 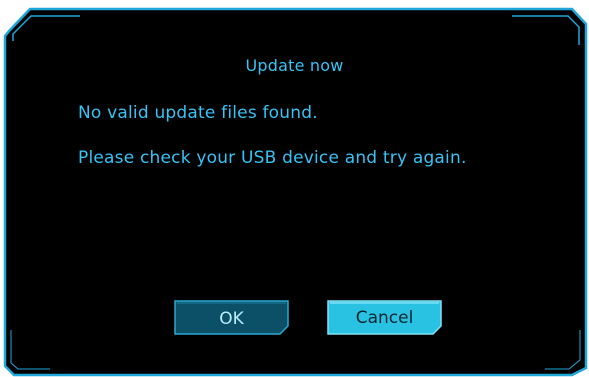 I want to click on ok-button: OK, so click(x=231, y=317).